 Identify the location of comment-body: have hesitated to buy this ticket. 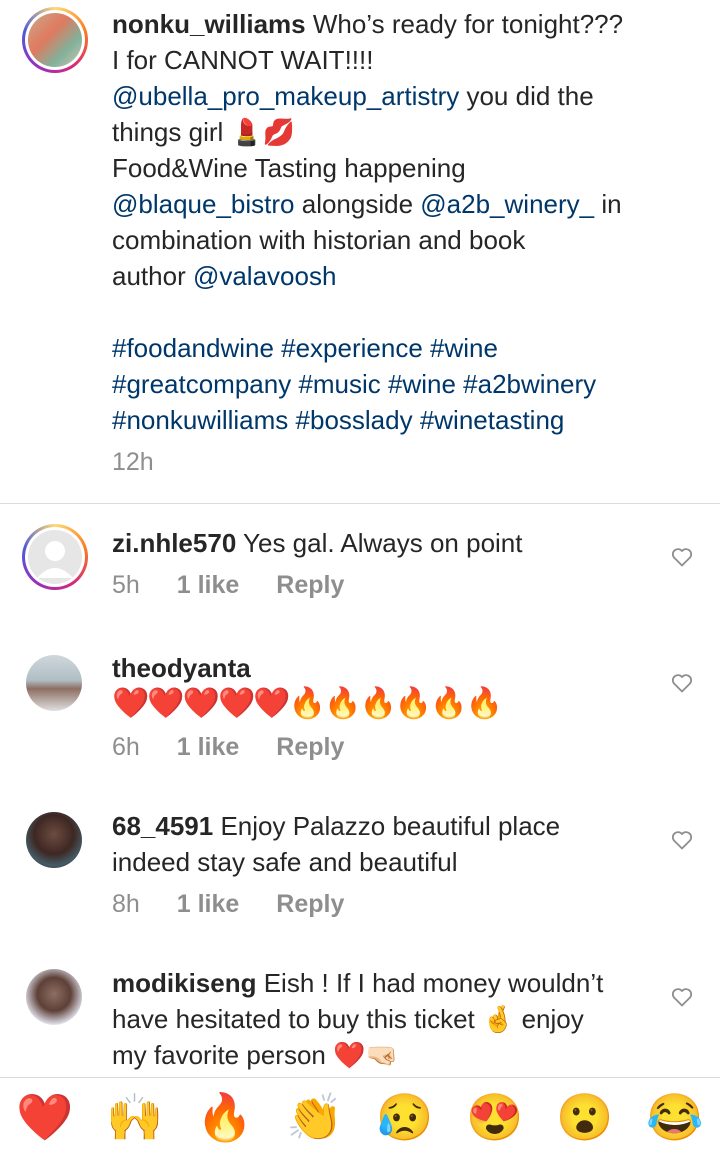
(297, 1019).